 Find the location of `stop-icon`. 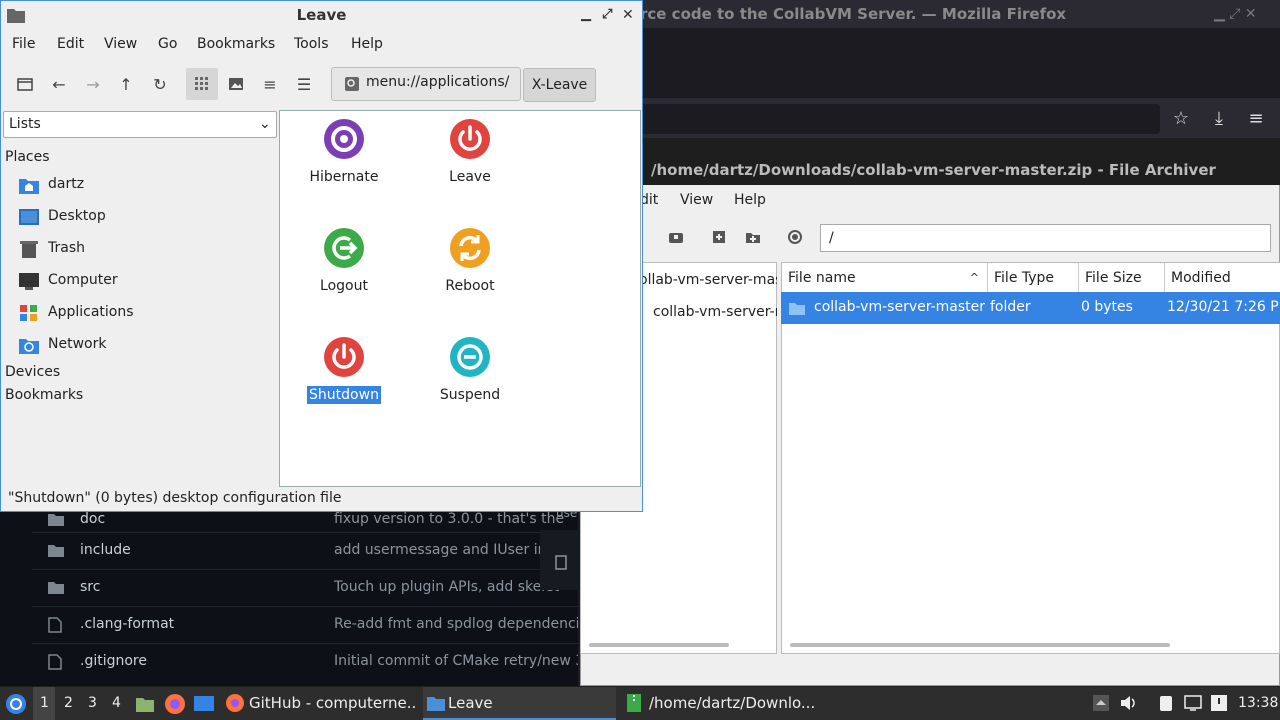

stop-icon is located at coordinates (795, 237).